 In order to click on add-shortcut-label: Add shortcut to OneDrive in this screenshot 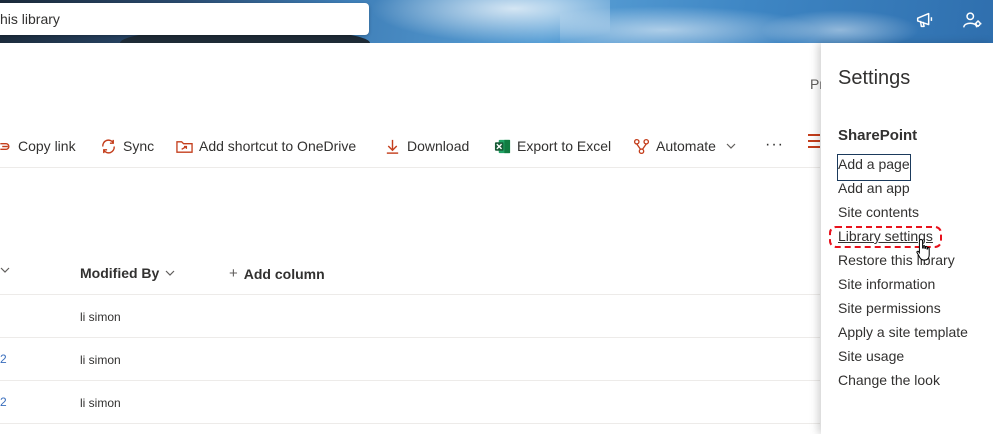, I will do `click(278, 146)`.